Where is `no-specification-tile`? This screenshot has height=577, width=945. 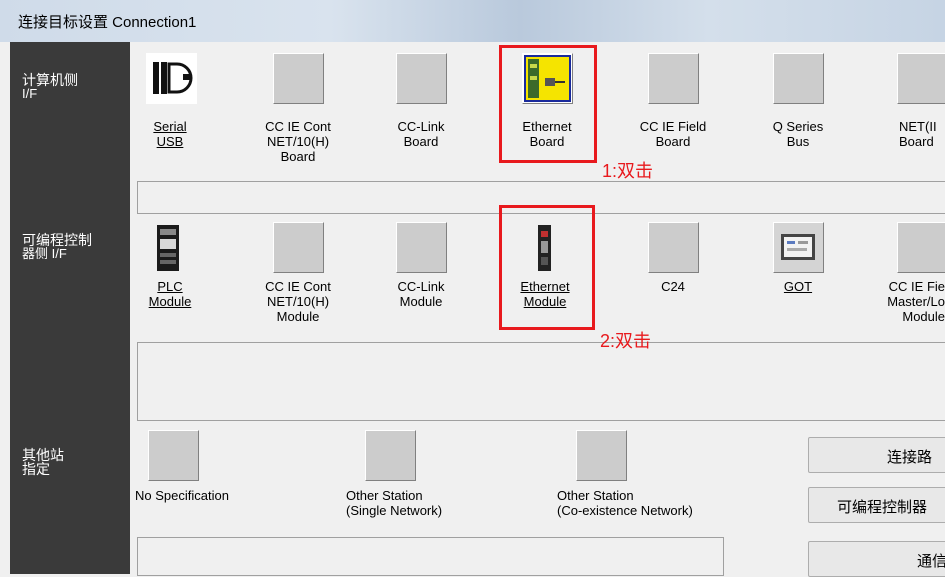 no-specification-tile is located at coordinates (173, 455).